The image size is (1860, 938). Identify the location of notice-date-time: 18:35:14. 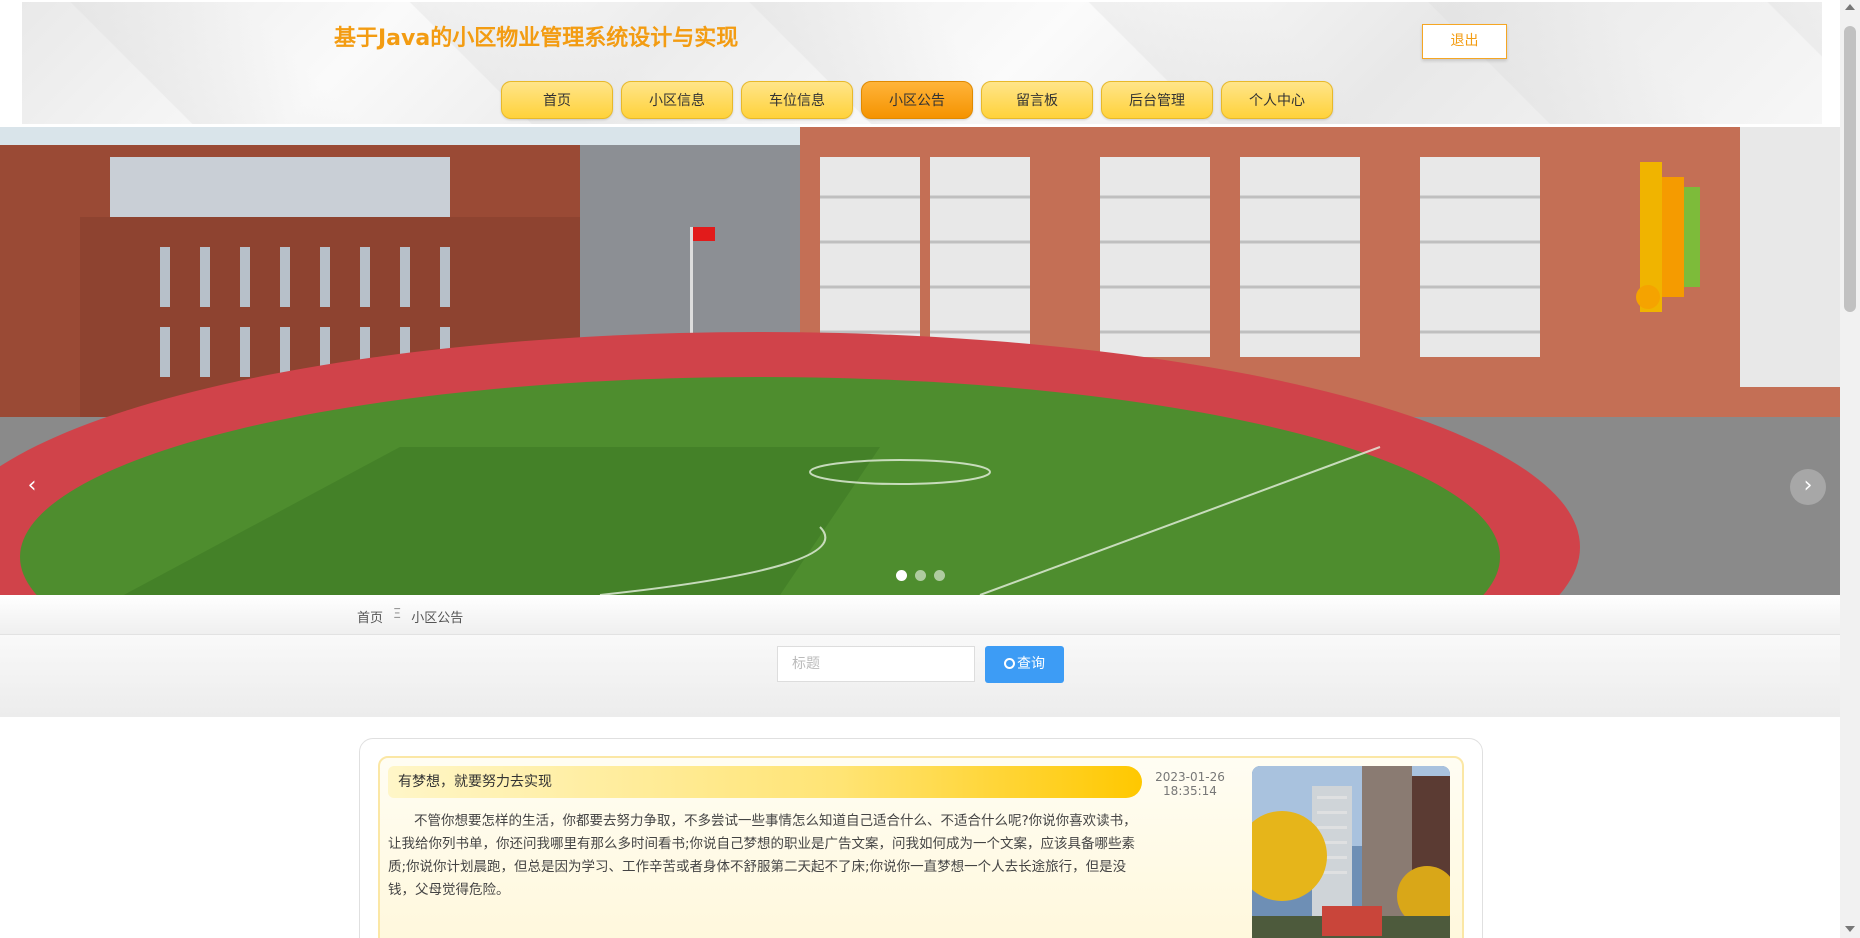
(1190, 791).